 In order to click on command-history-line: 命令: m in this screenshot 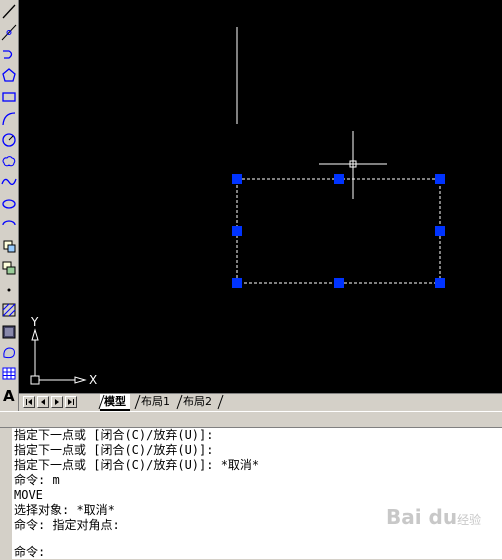, I will do `click(37, 480)`.